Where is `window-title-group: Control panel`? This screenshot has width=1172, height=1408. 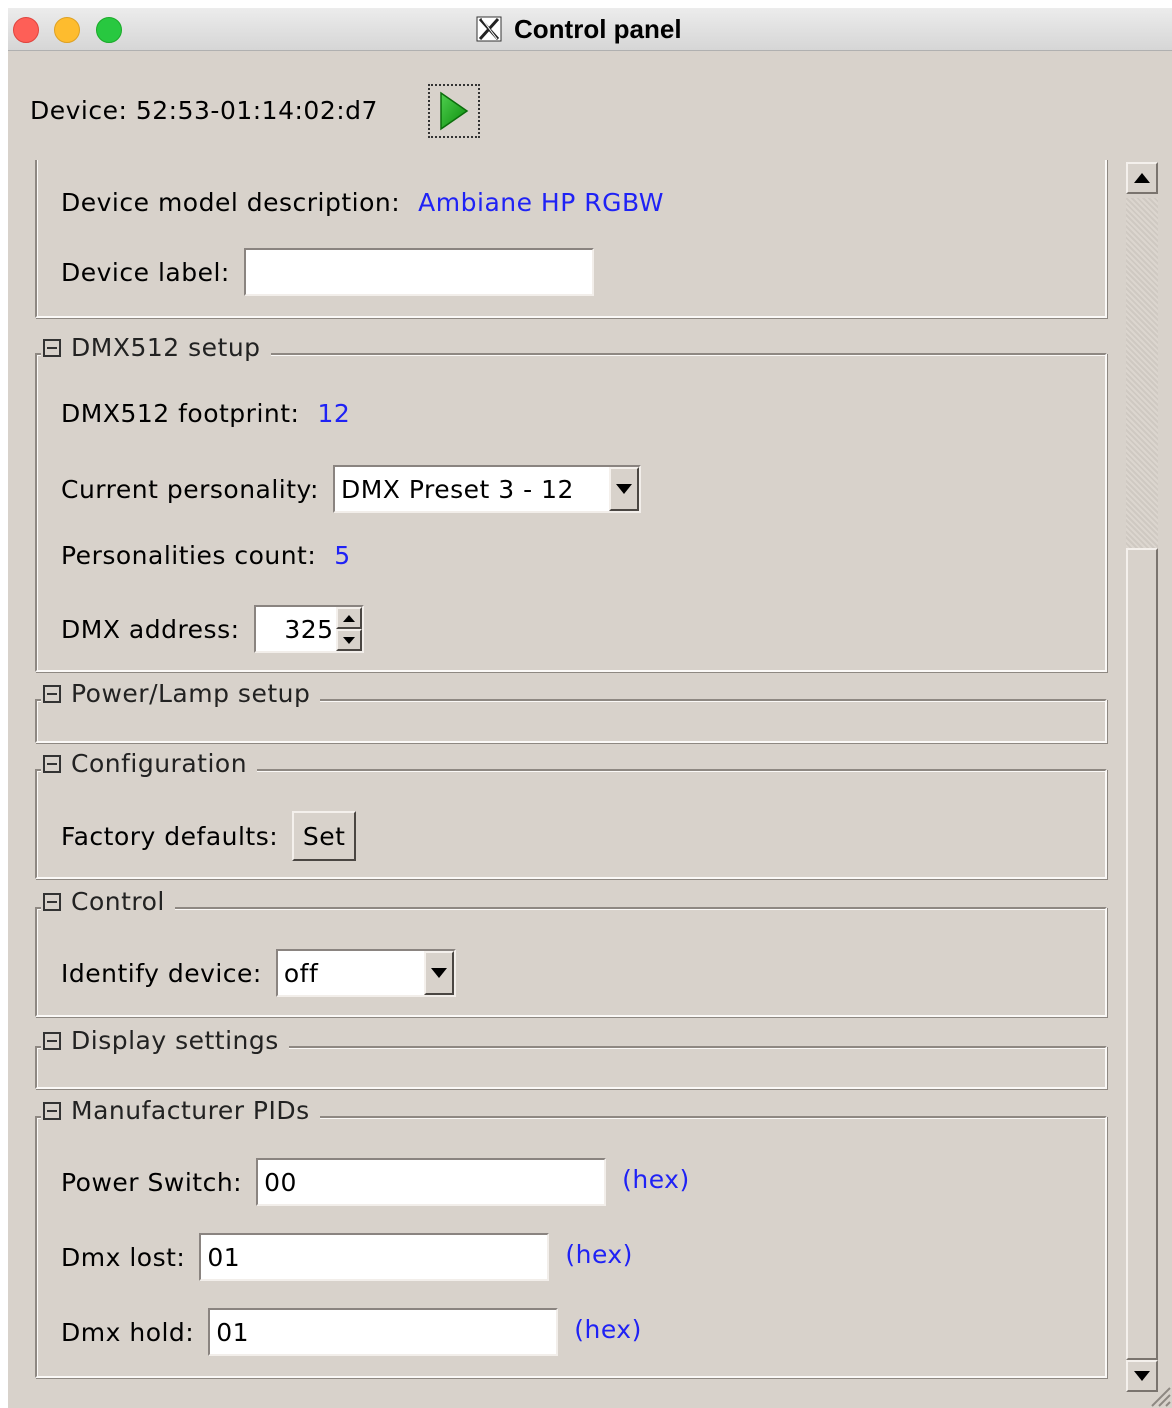 window-title-group: Control panel is located at coordinates (579, 29).